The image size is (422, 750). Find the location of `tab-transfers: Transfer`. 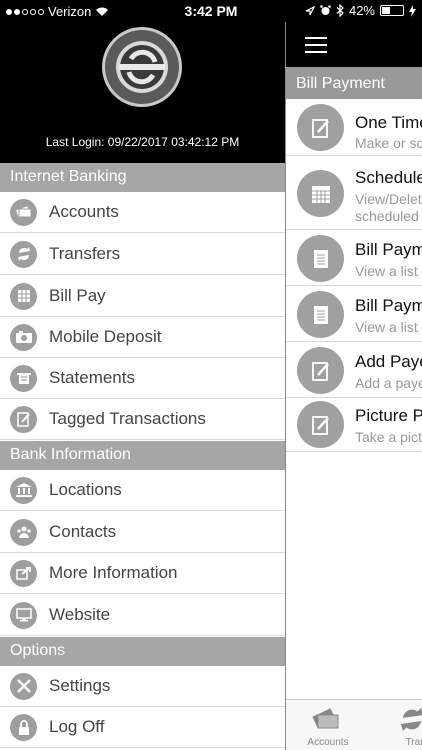

tab-transfers: Transfer is located at coordinates (396, 725).